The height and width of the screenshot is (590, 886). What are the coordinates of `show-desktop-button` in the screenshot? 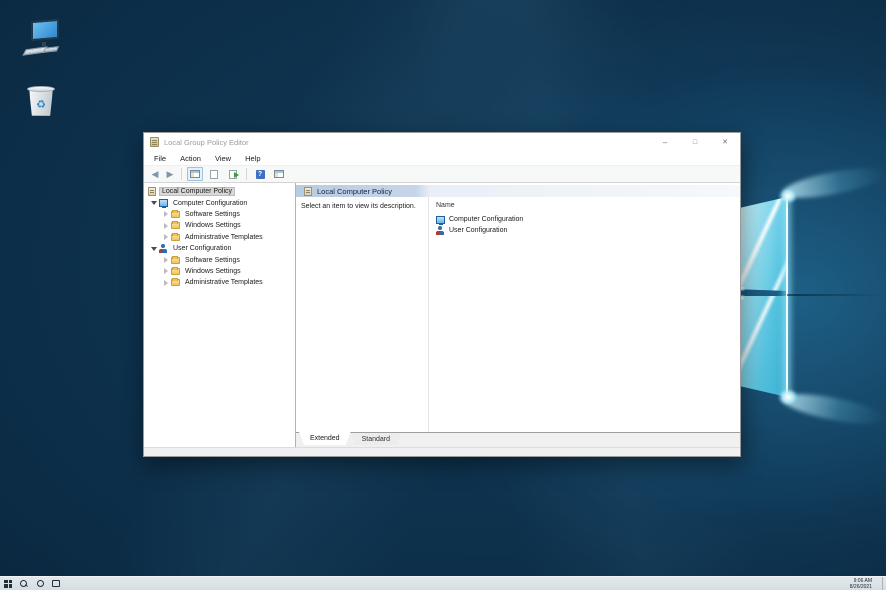 It's located at (884, 583).